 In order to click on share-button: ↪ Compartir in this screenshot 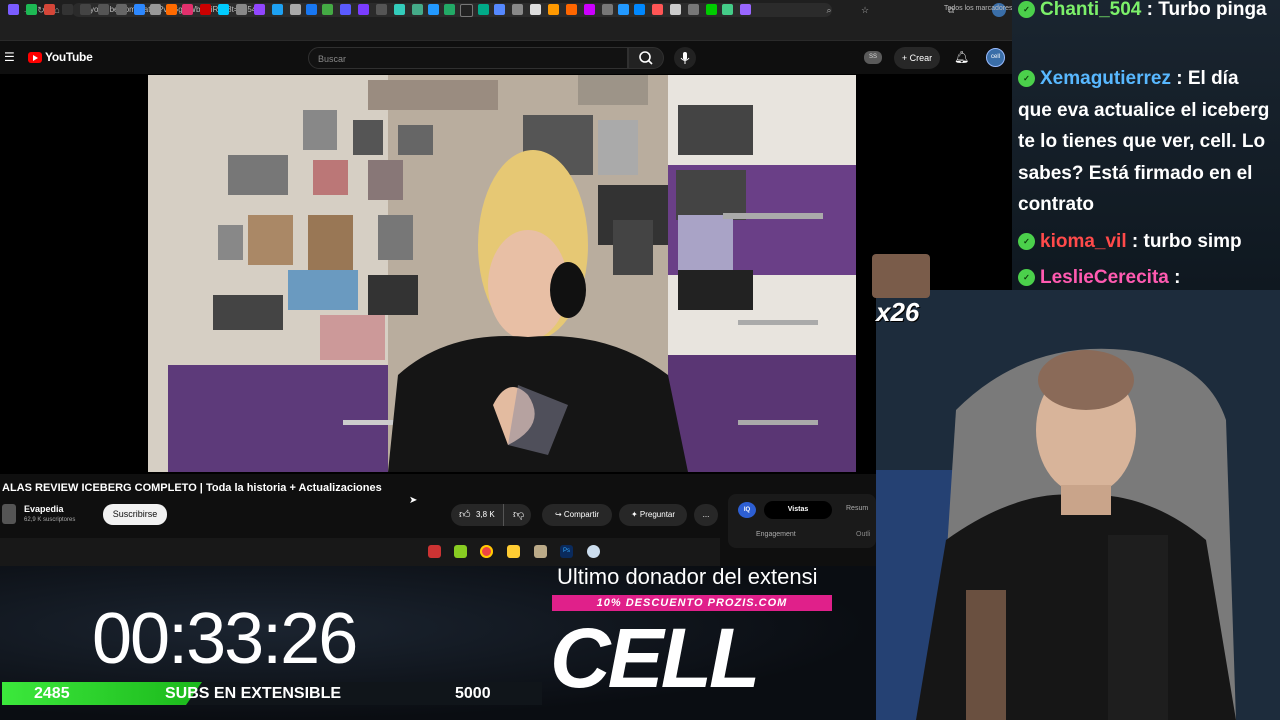, I will do `click(577, 515)`.